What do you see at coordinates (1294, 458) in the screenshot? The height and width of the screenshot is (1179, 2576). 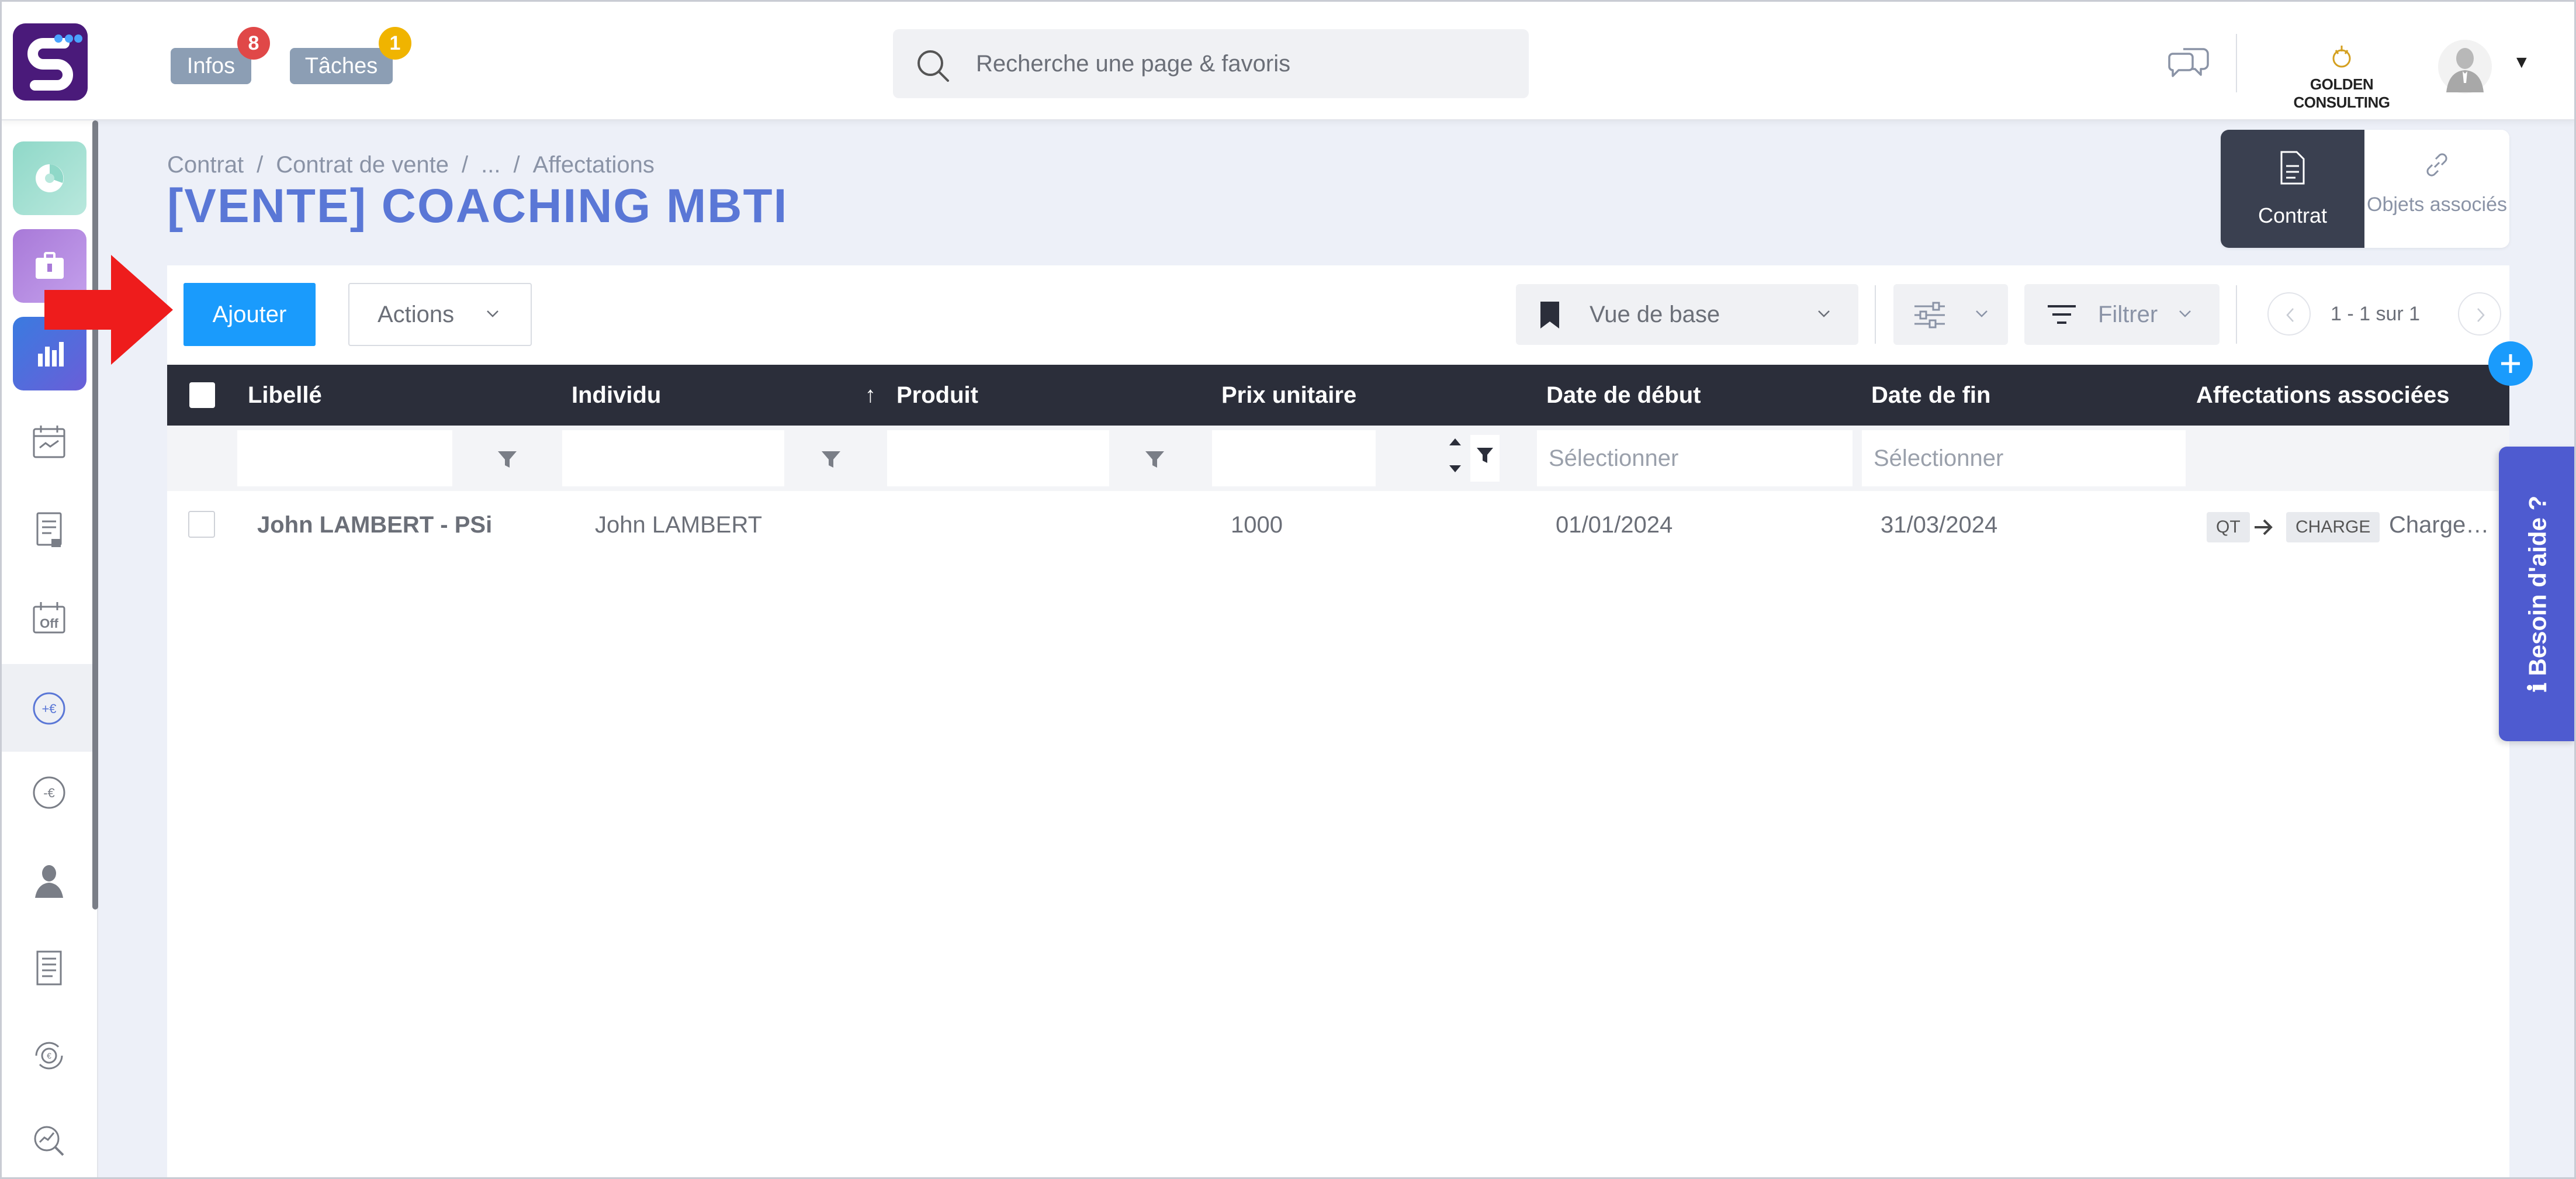 I see `filter-input-prix` at bounding box center [1294, 458].